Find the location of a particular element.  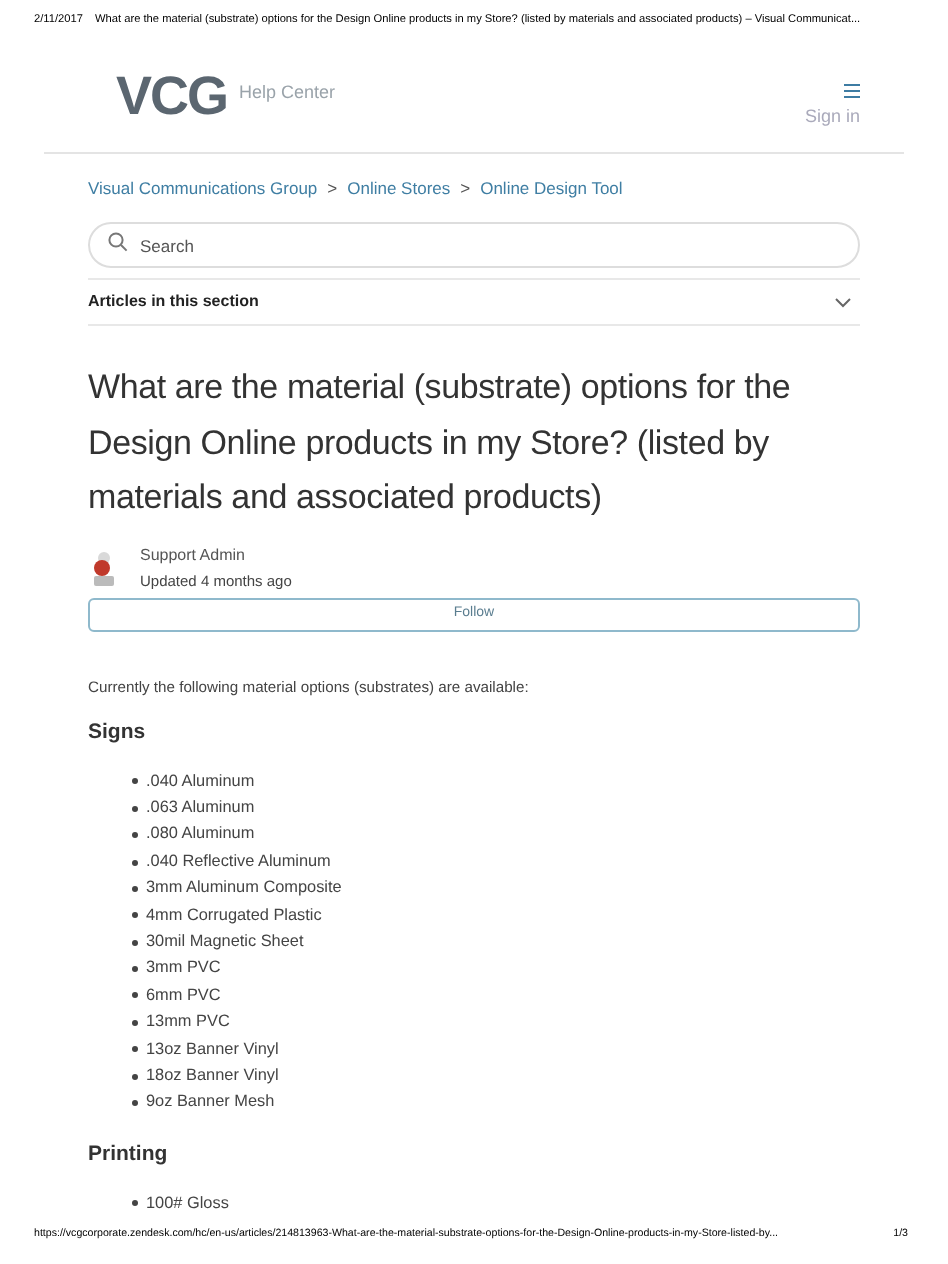

section-heading: Signs is located at coordinates (118, 733).